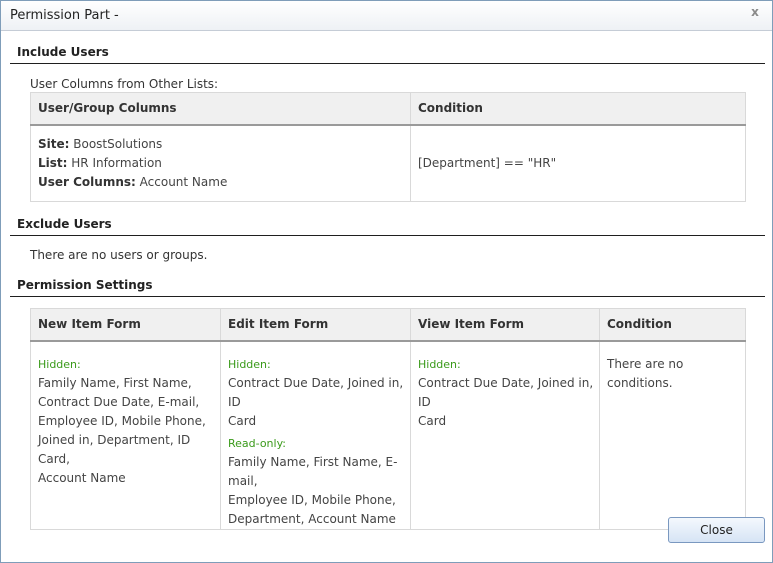 The width and height of the screenshot is (773, 563). What do you see at coordinates (242, 420) in the screenshot?
I see `edit-item-hidden-line: Card` at bounding box center [242, 420].